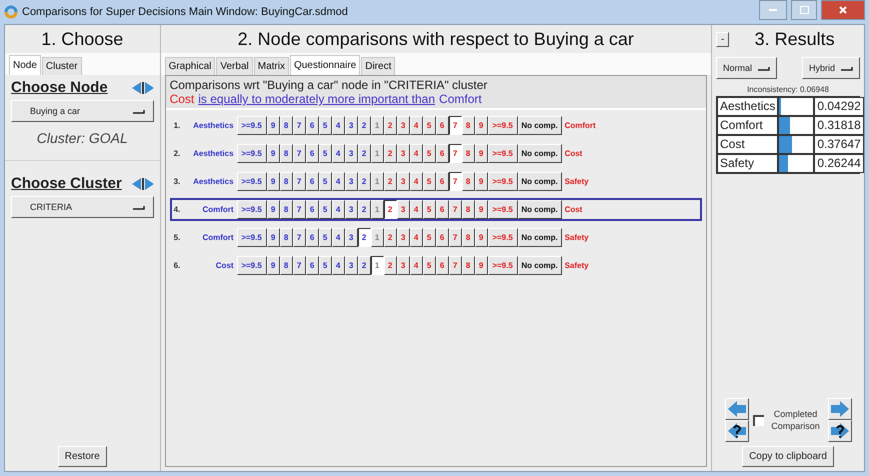 This screenshot has height=476, width=869. What do you see at coordinates (82, 456) in the screenshot?
I see `restore-button: Restore` at bounding box center [82, 456].